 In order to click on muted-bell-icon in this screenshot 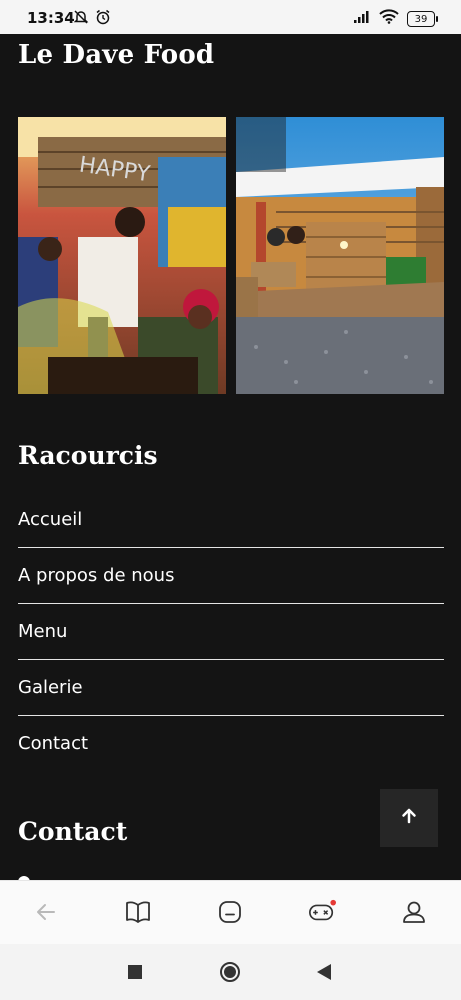, I will do `click(81, 19)`.